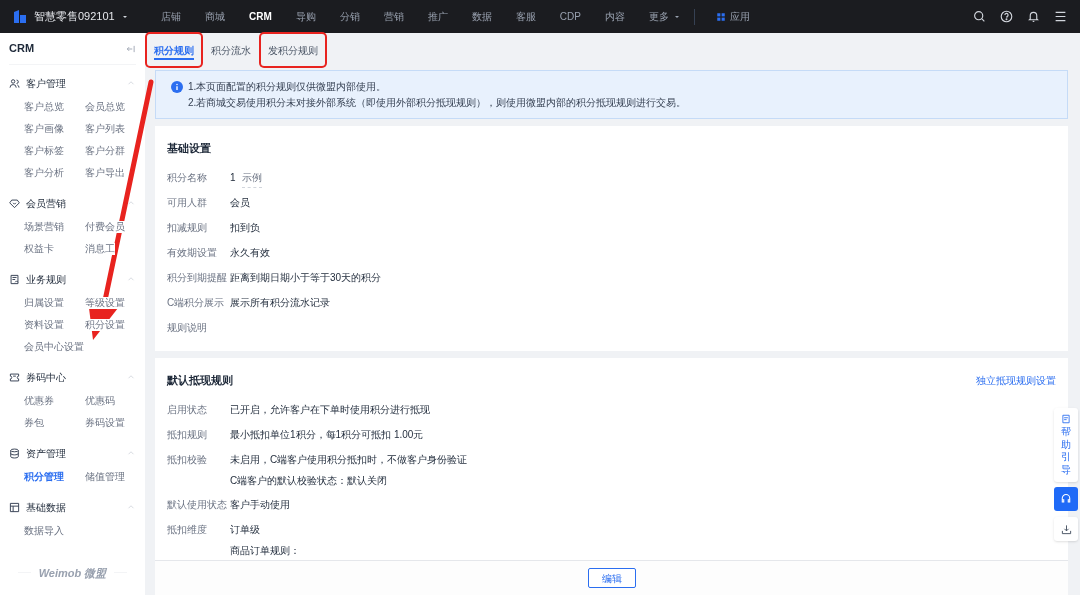 The height and width of the screenshot is (595, 1080). I want to click on field-label: 抵扣规则, so click(187, 435).